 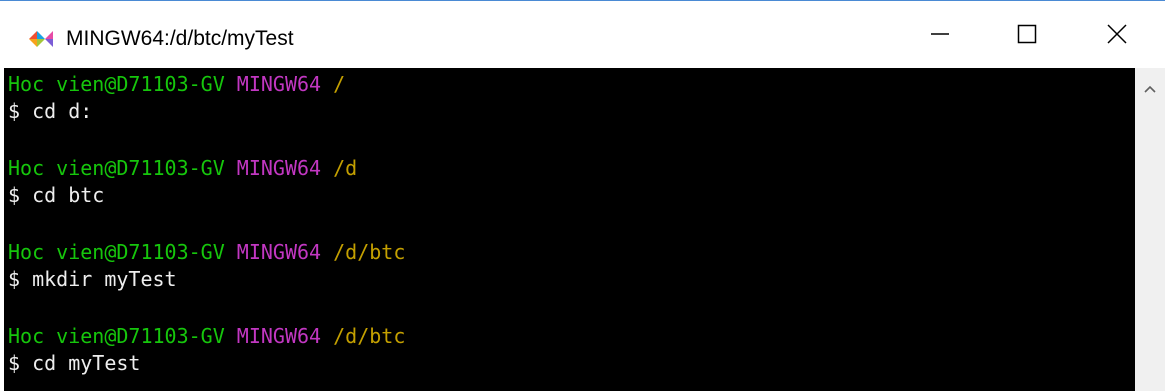 What do you see at coordinates (339, 84) in the screenshot?
I see `prompt-path: /` at bounding box center [339, 84].